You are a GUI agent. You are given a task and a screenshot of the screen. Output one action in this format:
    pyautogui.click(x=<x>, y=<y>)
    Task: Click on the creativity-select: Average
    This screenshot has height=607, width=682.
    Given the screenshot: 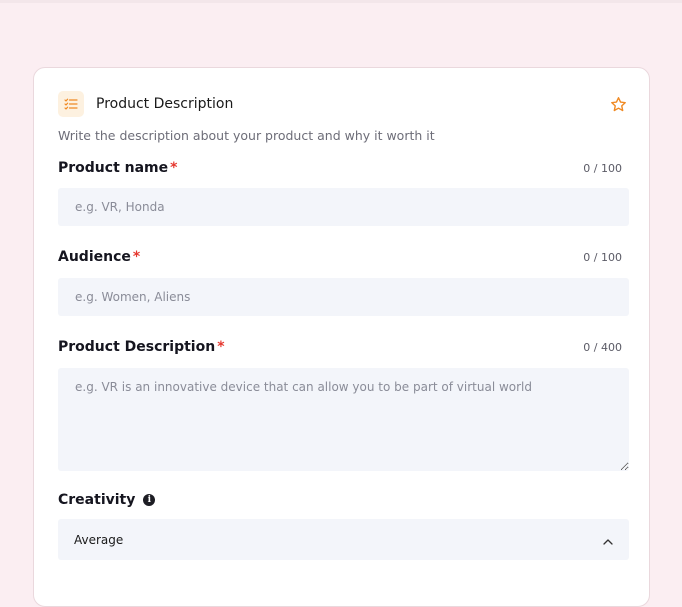 What is the action you would take?
    pyautogui.click(x=343, y=539)
    